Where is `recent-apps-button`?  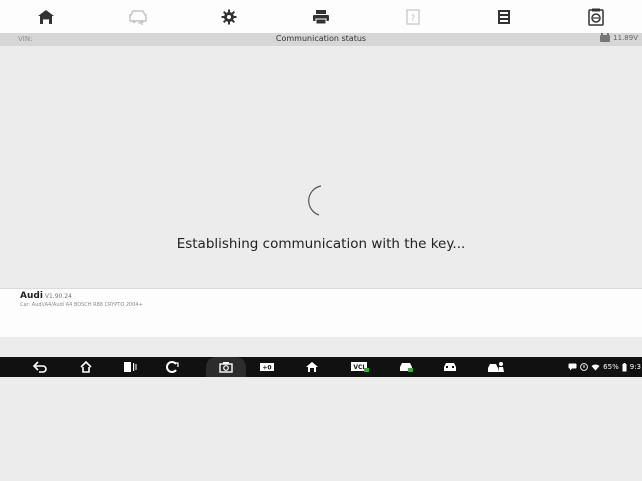 recent-apps-button is located at coordinates (130, 367).